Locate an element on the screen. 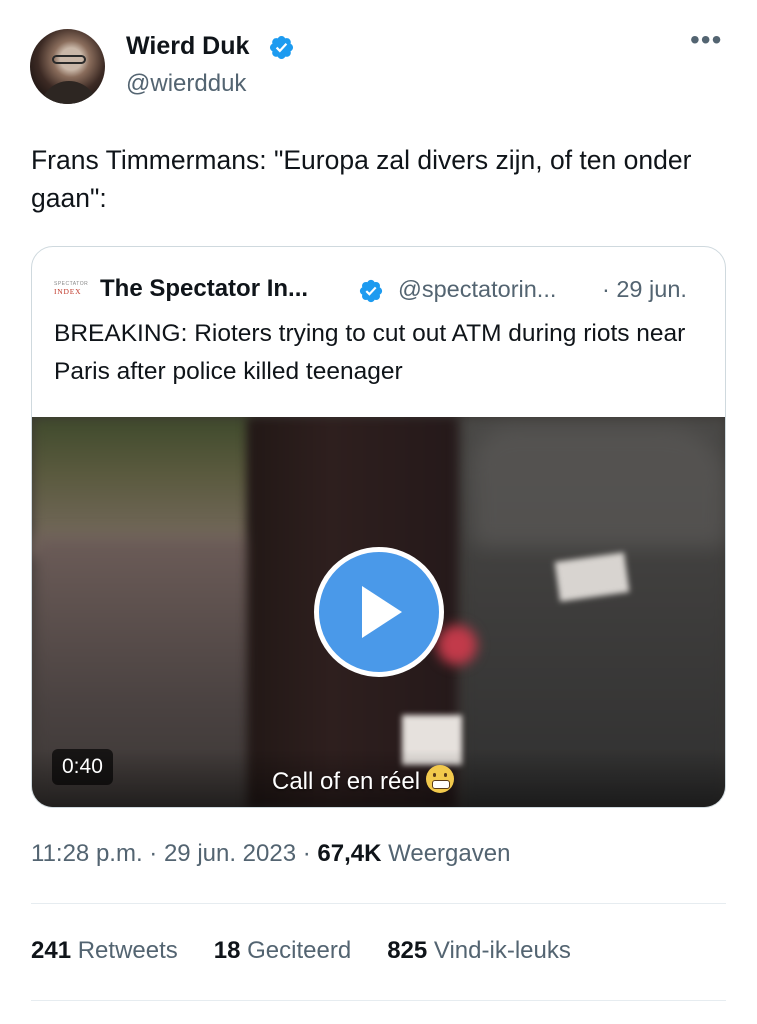 This screenshot has height=1024, width=757. video-frame-background is located at coordinates (142, 487).